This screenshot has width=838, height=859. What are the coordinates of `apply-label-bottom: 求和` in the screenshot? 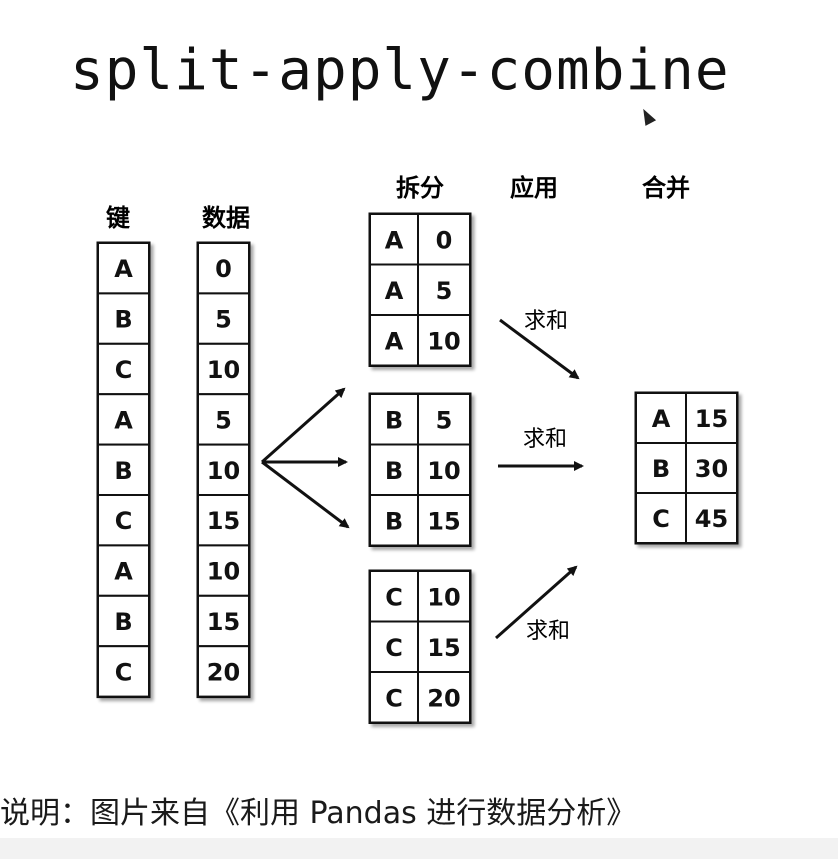 It's located at (548, 631).